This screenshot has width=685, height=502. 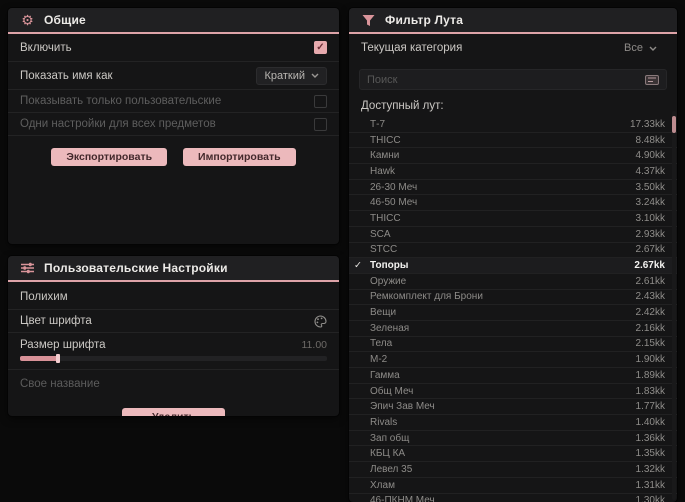 What do you see at coordinates (27, 20) in the screenshot?
I see `gear-icon: ⚙` at bounding box center [27, 20].